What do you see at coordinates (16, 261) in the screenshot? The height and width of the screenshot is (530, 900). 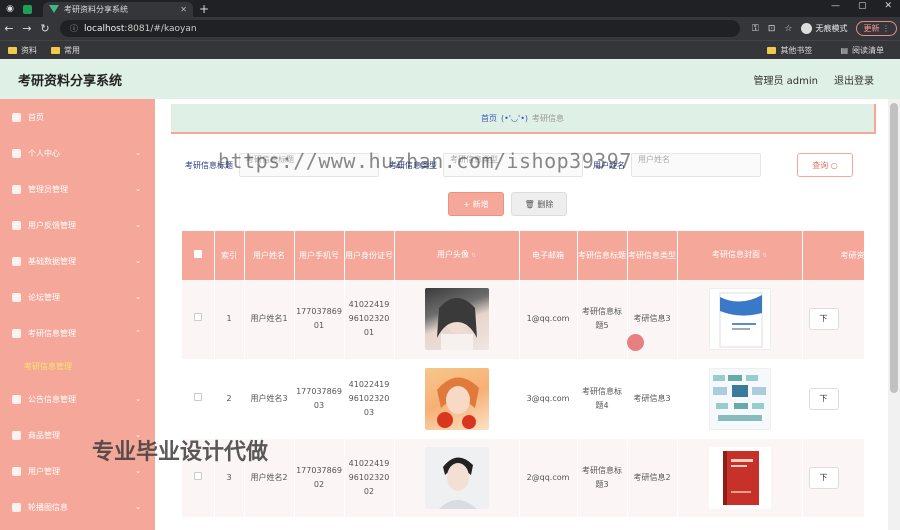 I see `data-icon` at bounding box center [16, 261].